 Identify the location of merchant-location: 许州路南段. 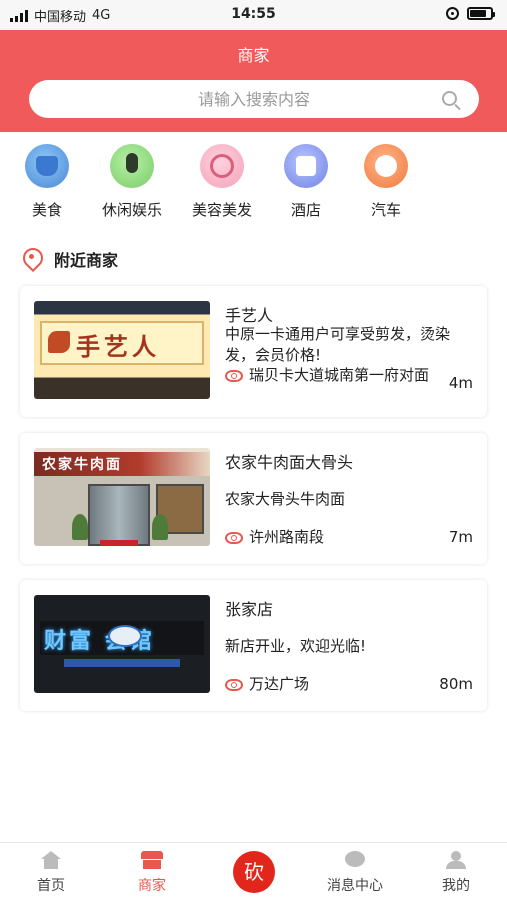
(347, 537).